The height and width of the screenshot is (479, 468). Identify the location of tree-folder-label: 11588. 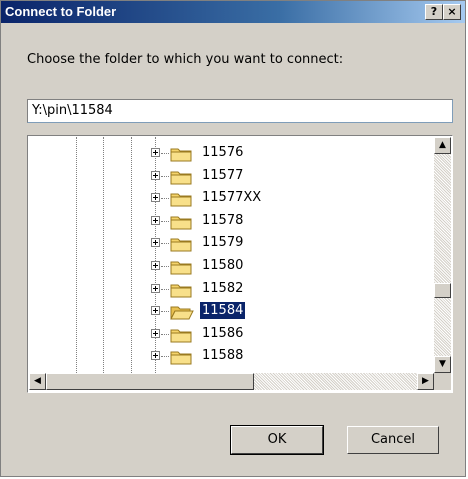
(222, 355).